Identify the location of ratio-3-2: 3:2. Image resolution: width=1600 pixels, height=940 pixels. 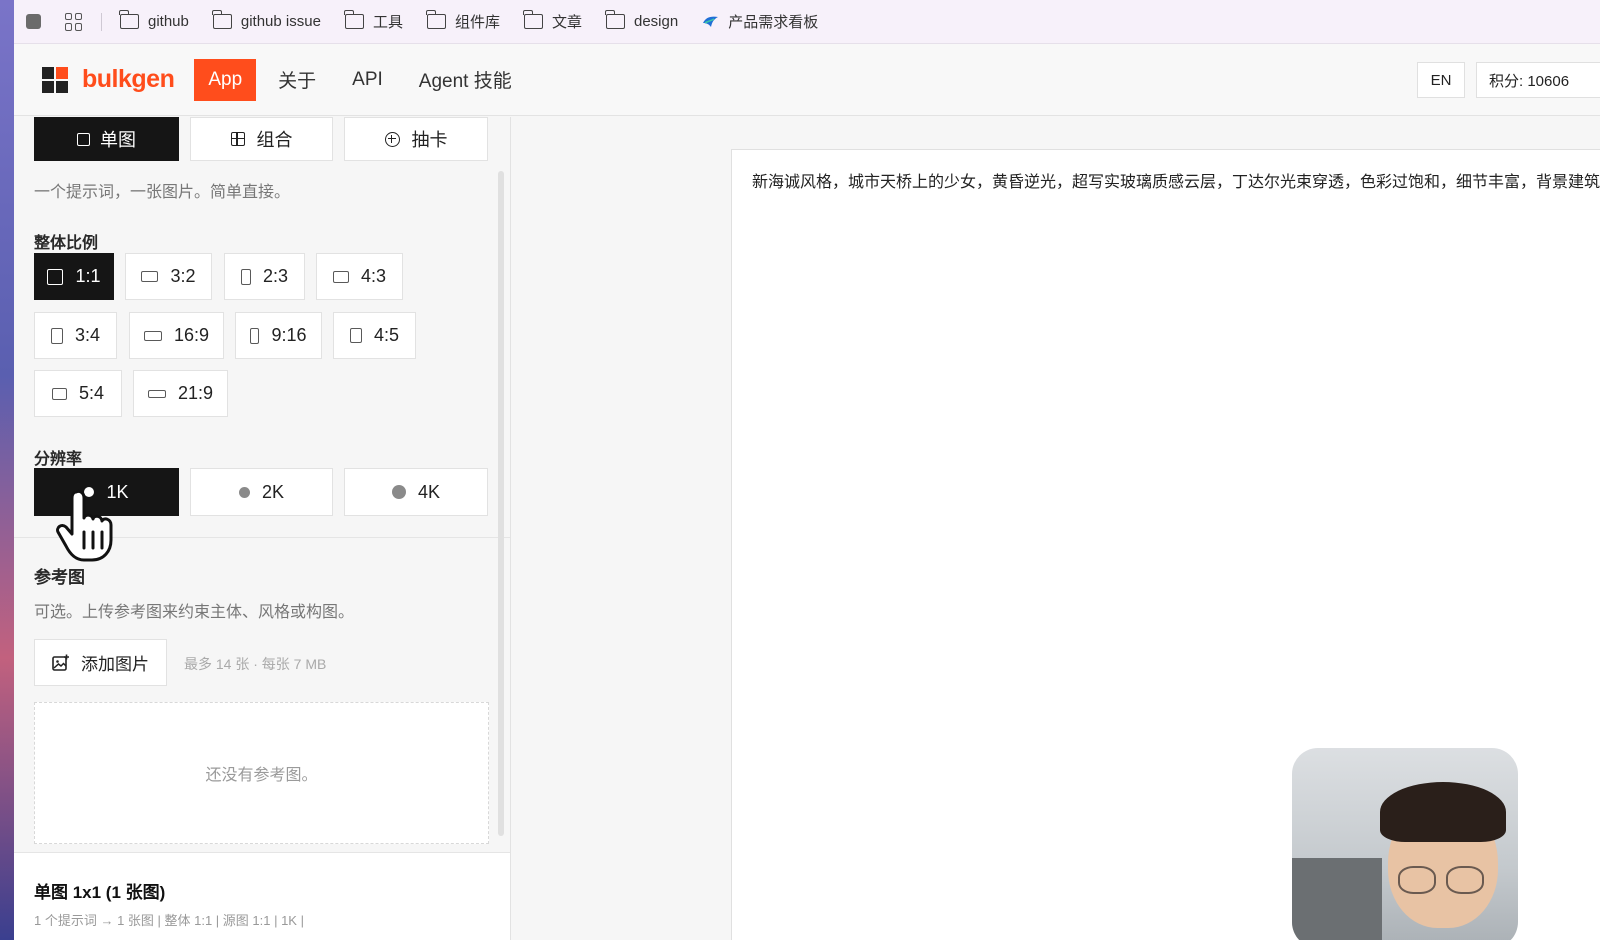
(168, 276).